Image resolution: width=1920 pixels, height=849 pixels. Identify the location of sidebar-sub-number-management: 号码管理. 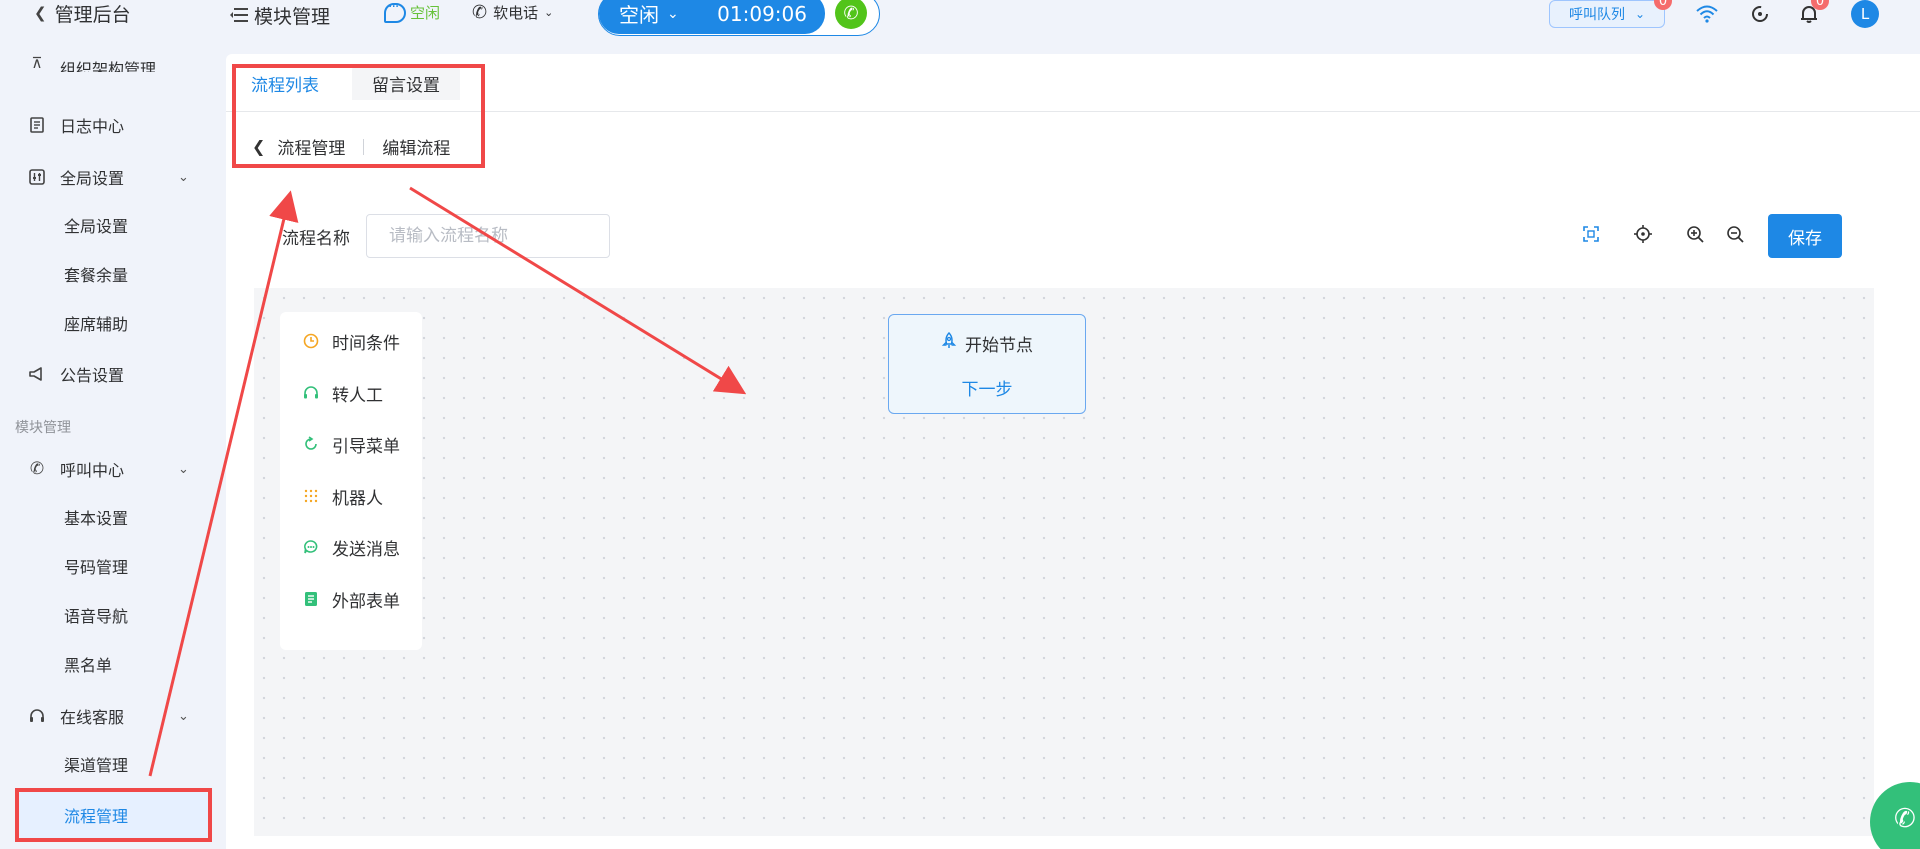
(96, 566).